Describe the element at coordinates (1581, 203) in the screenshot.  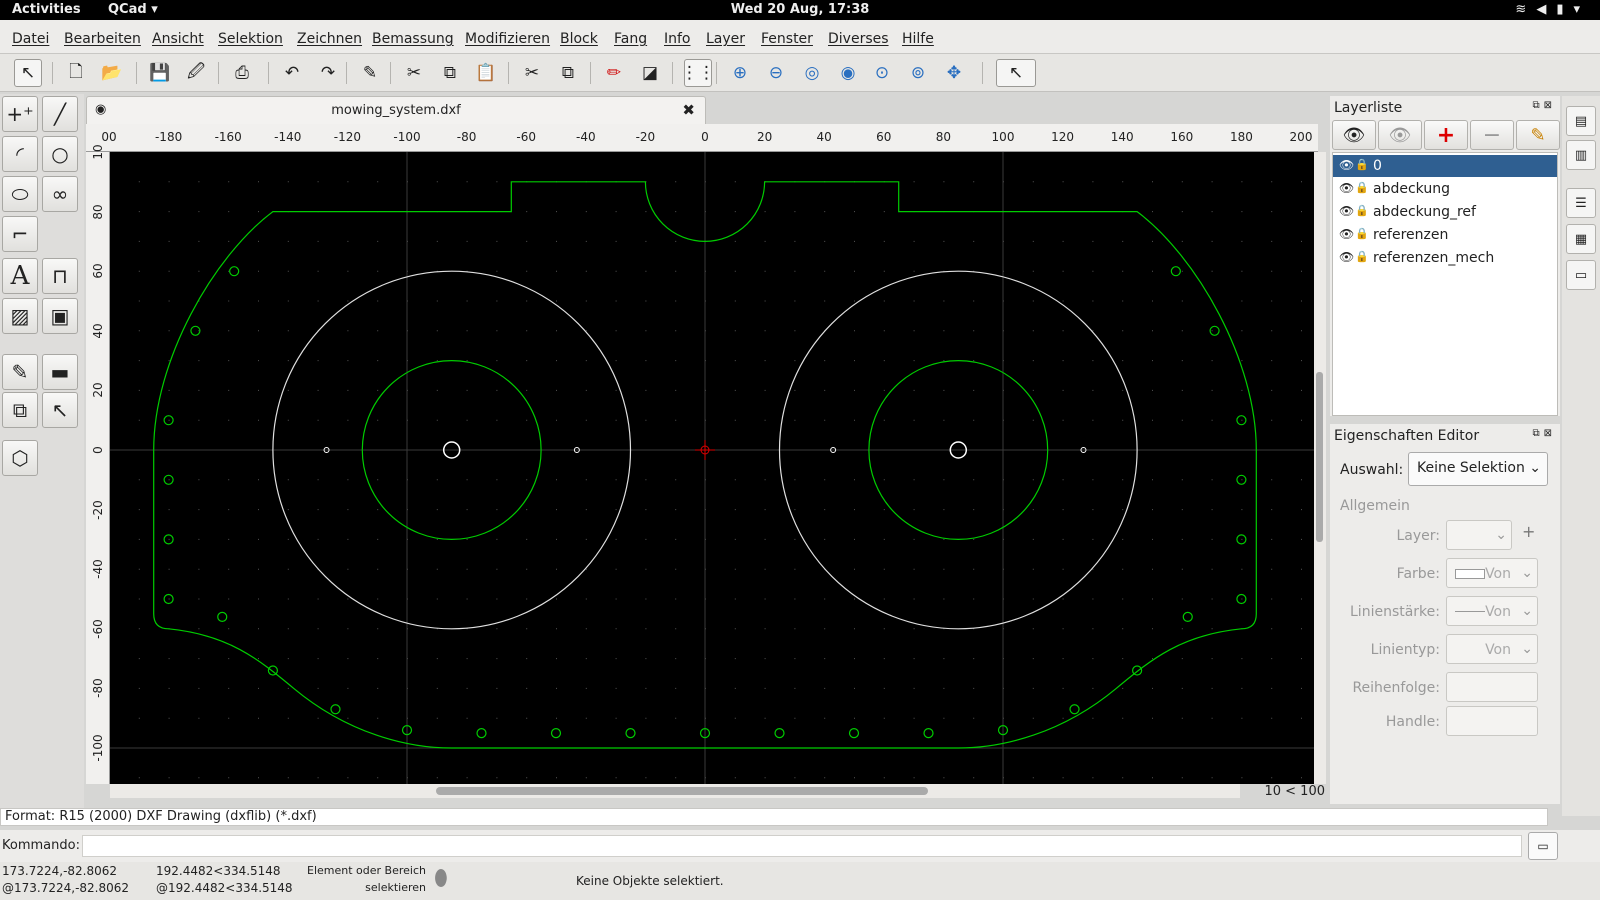
I see `layer-list-icon: ☰` at that location.